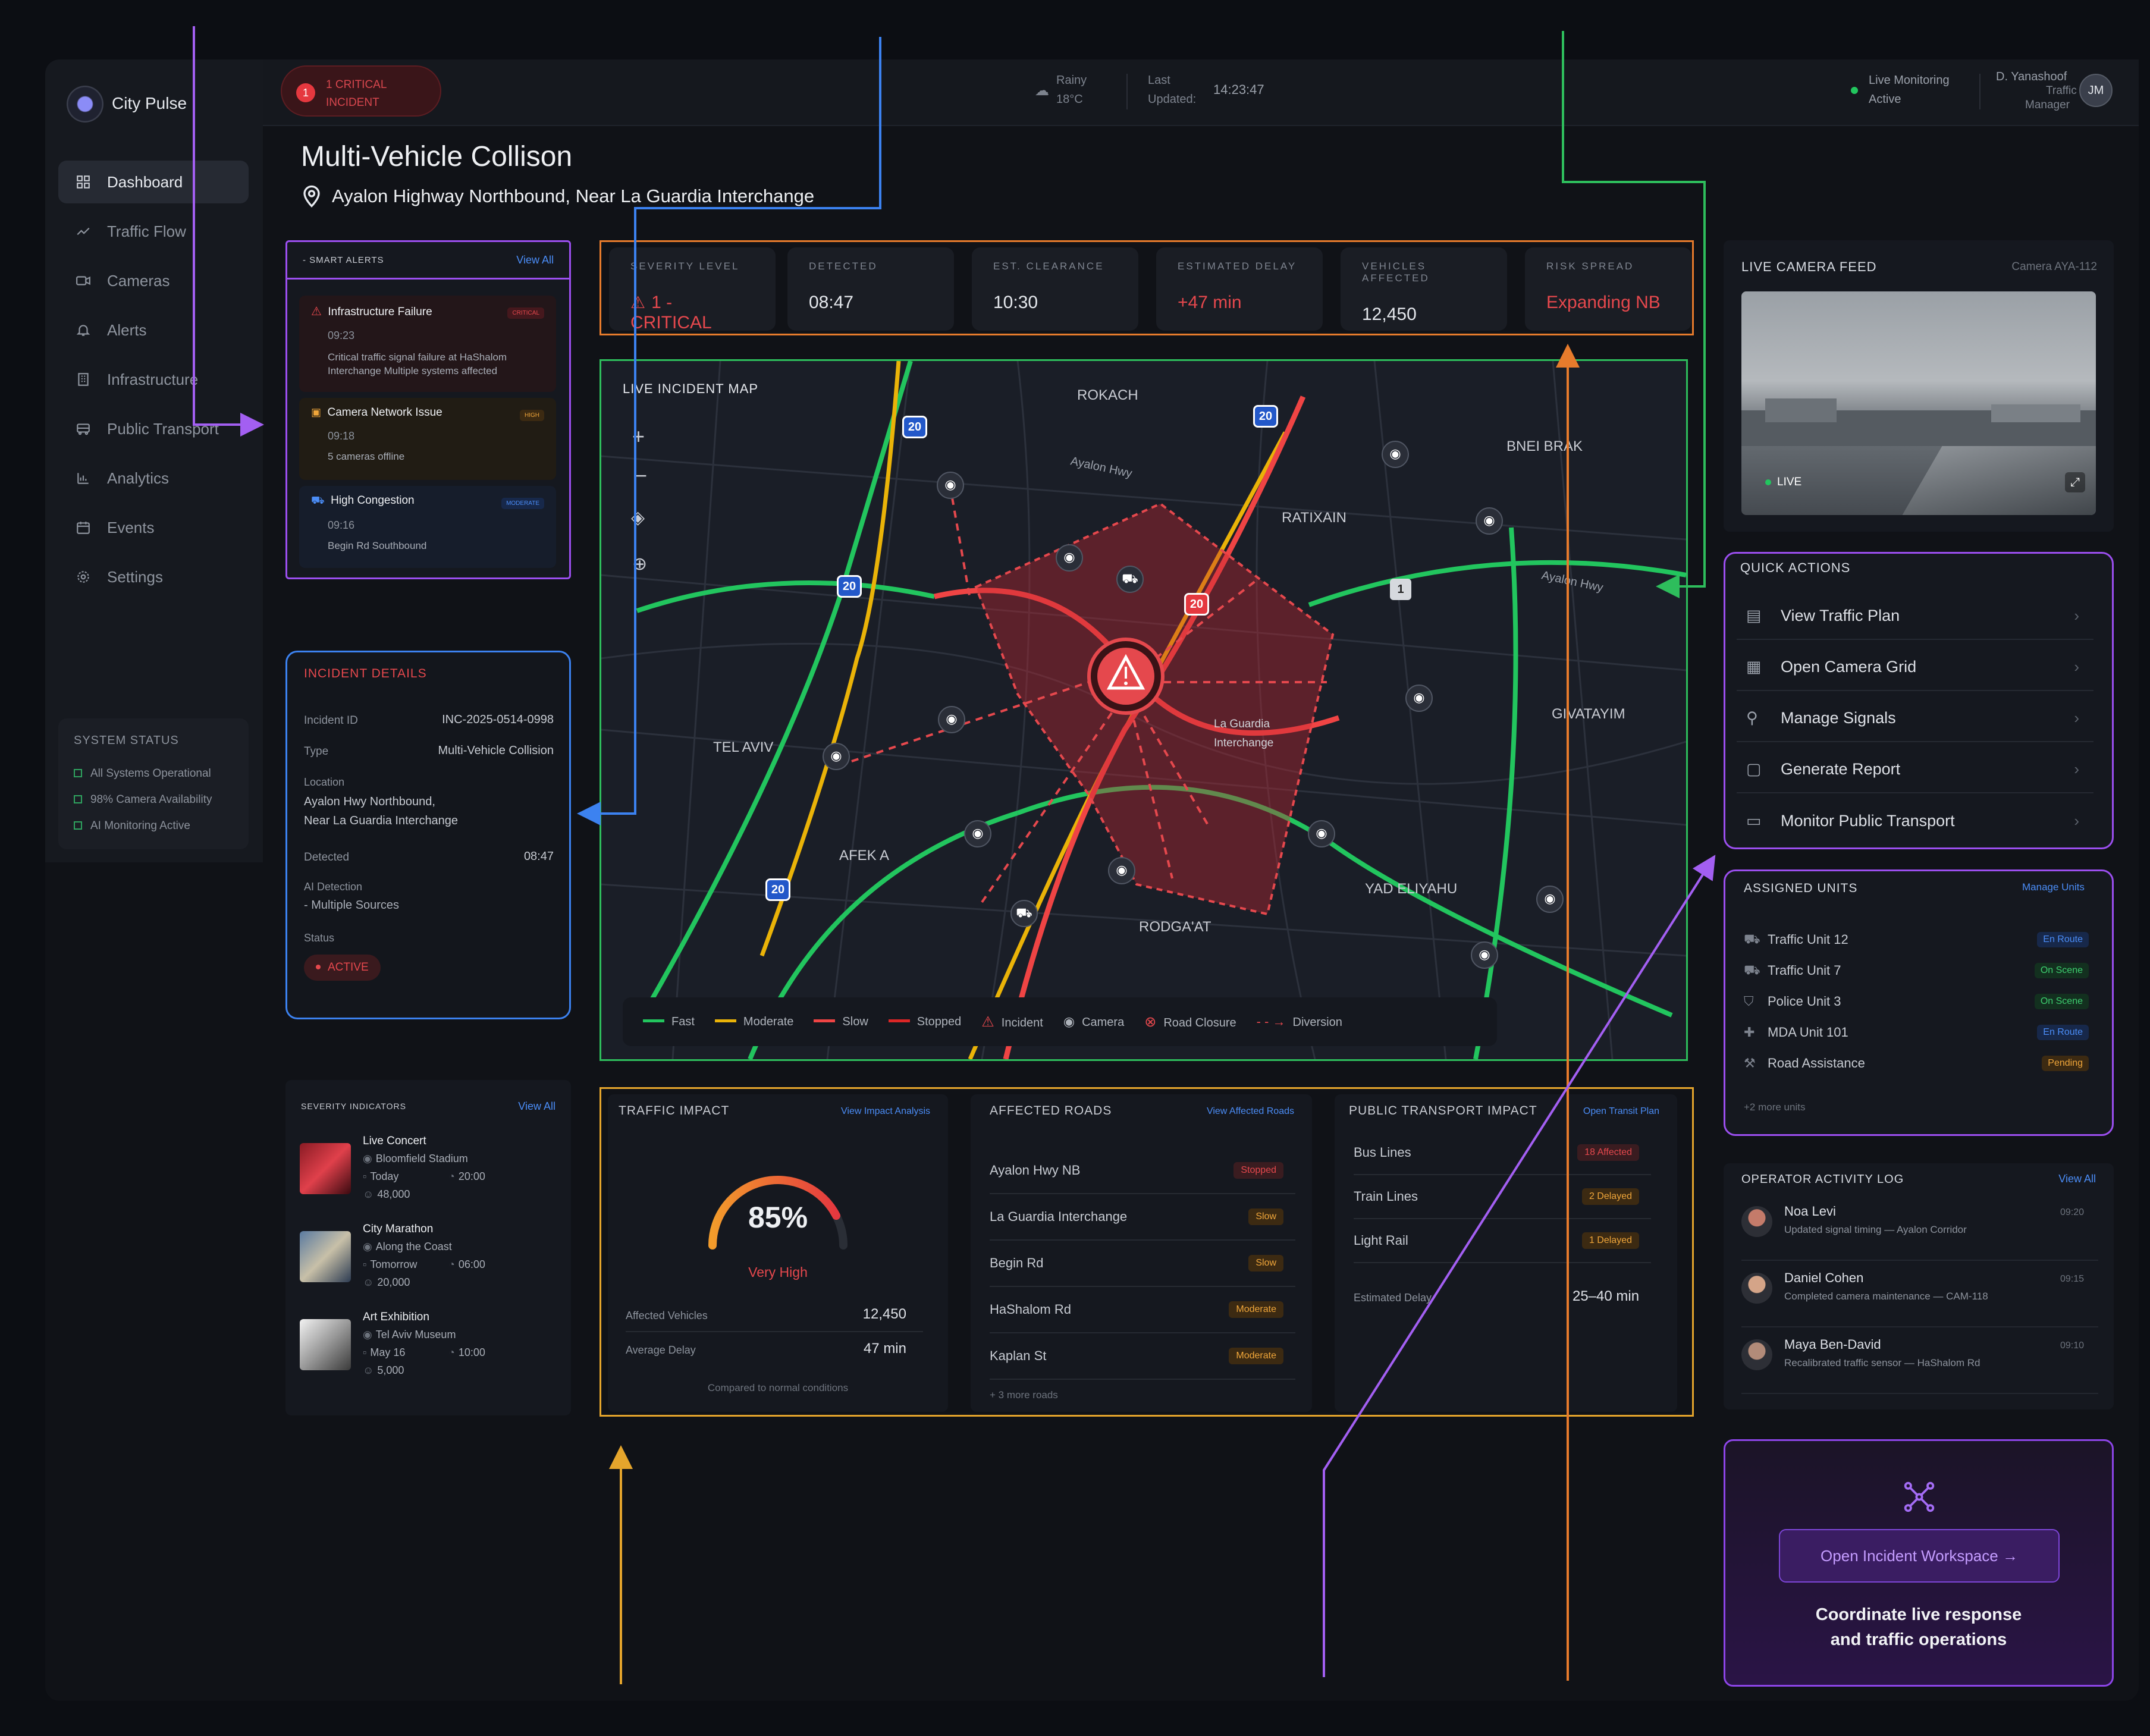 The image size is (2150, 1736). What do you see at coordinates (1024, 1395) in the screenshot?
I see `more-roads: + 3 more roads` at bounding box center [1024, 1395].